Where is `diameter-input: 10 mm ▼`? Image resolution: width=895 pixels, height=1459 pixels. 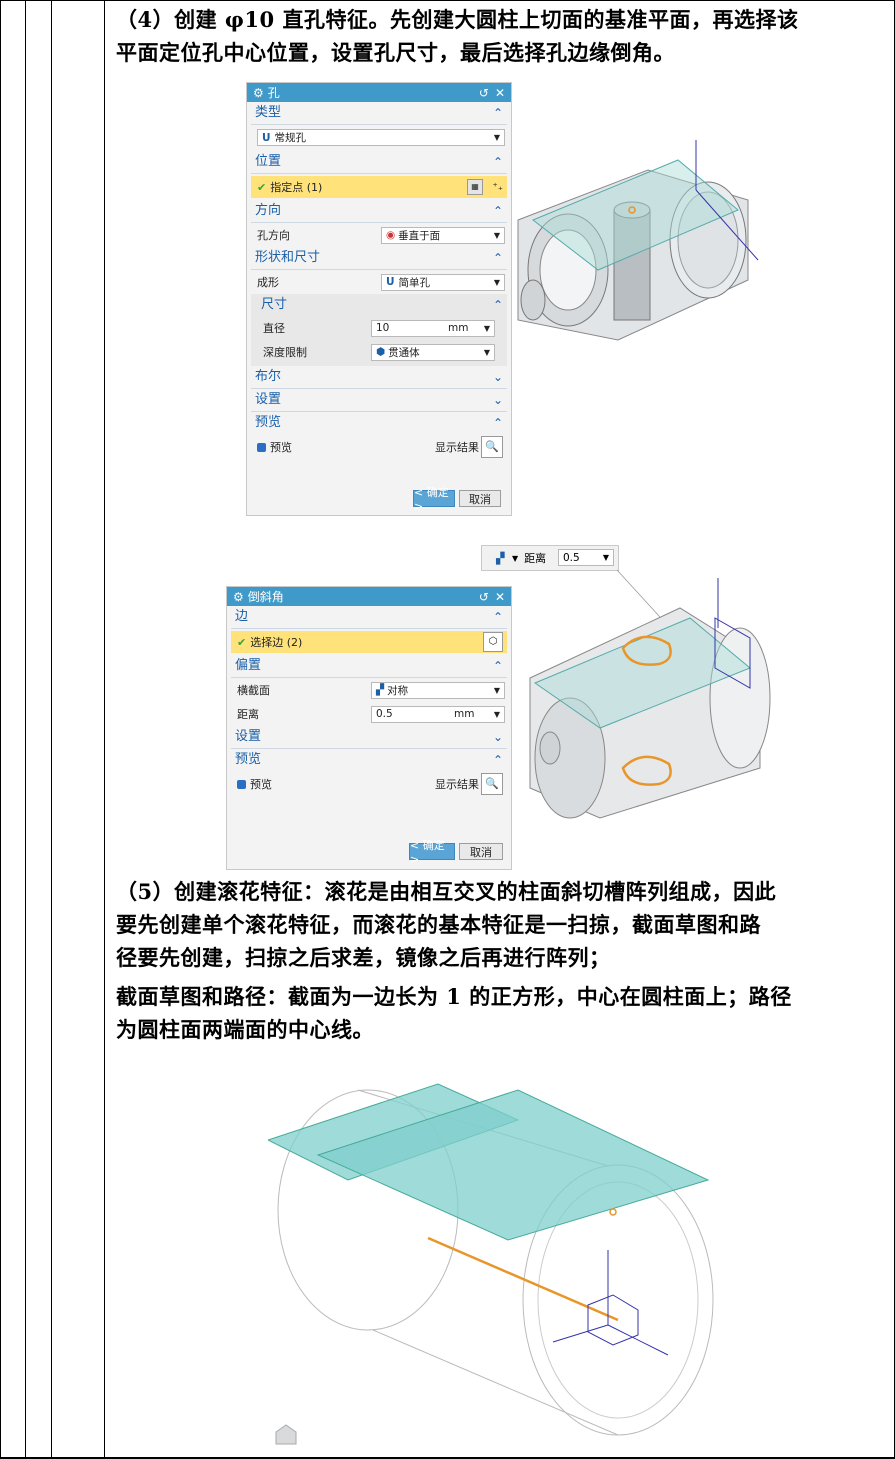
diameter-input: 10 mm ▼ is located at coordinates (433, 328).